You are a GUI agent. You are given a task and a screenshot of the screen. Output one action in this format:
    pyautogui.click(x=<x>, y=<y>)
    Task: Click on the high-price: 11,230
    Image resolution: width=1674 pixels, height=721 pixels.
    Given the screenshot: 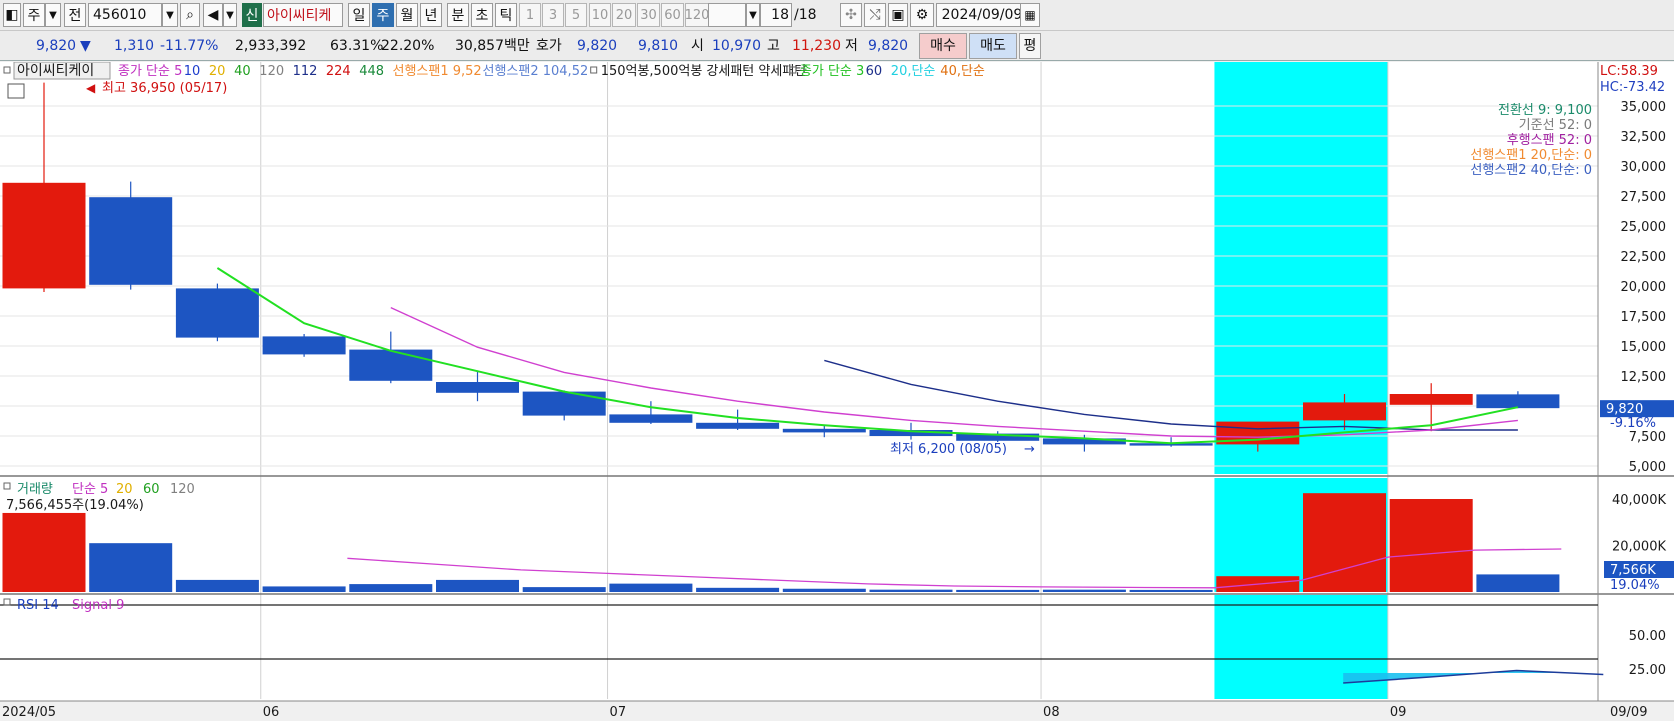 What is the action you would take?
    pyautogui.click(x=816, y=46)
    